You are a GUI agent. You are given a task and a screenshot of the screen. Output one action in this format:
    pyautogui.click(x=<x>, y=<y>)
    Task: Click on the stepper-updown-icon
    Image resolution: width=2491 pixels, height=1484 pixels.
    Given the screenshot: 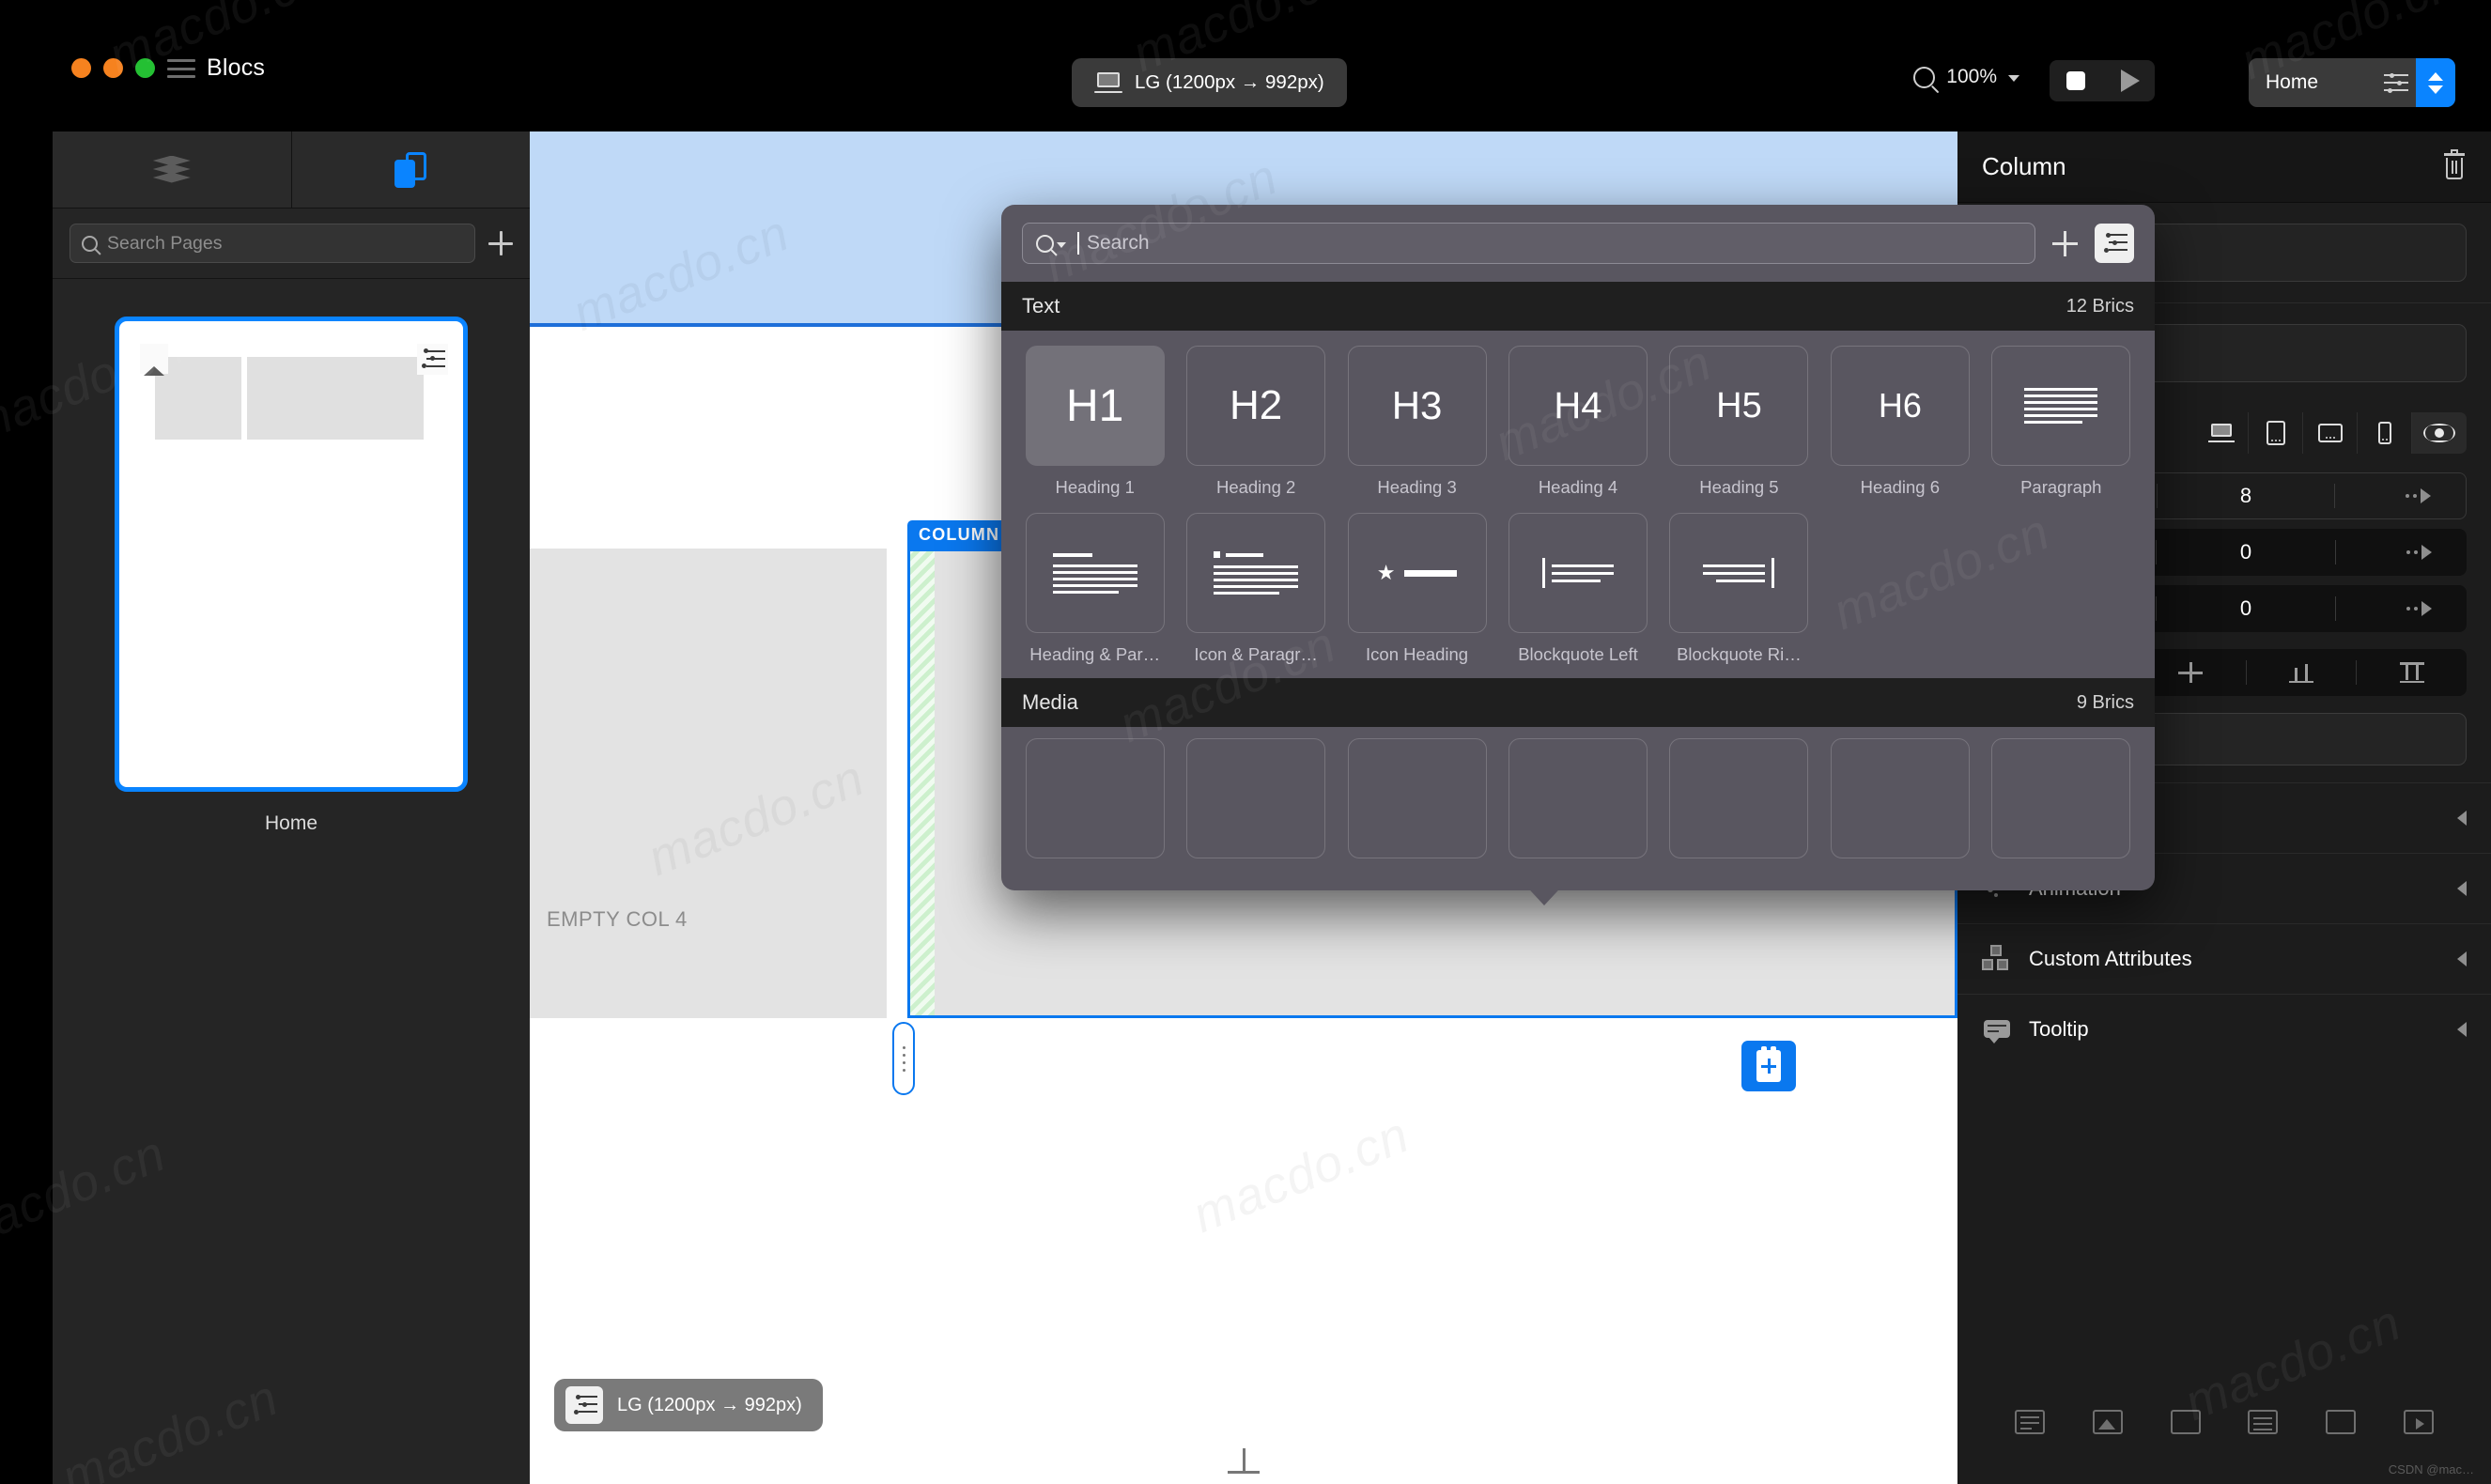 What is the action you would take?
    pyautogui.click(x=2435, y=83)
    